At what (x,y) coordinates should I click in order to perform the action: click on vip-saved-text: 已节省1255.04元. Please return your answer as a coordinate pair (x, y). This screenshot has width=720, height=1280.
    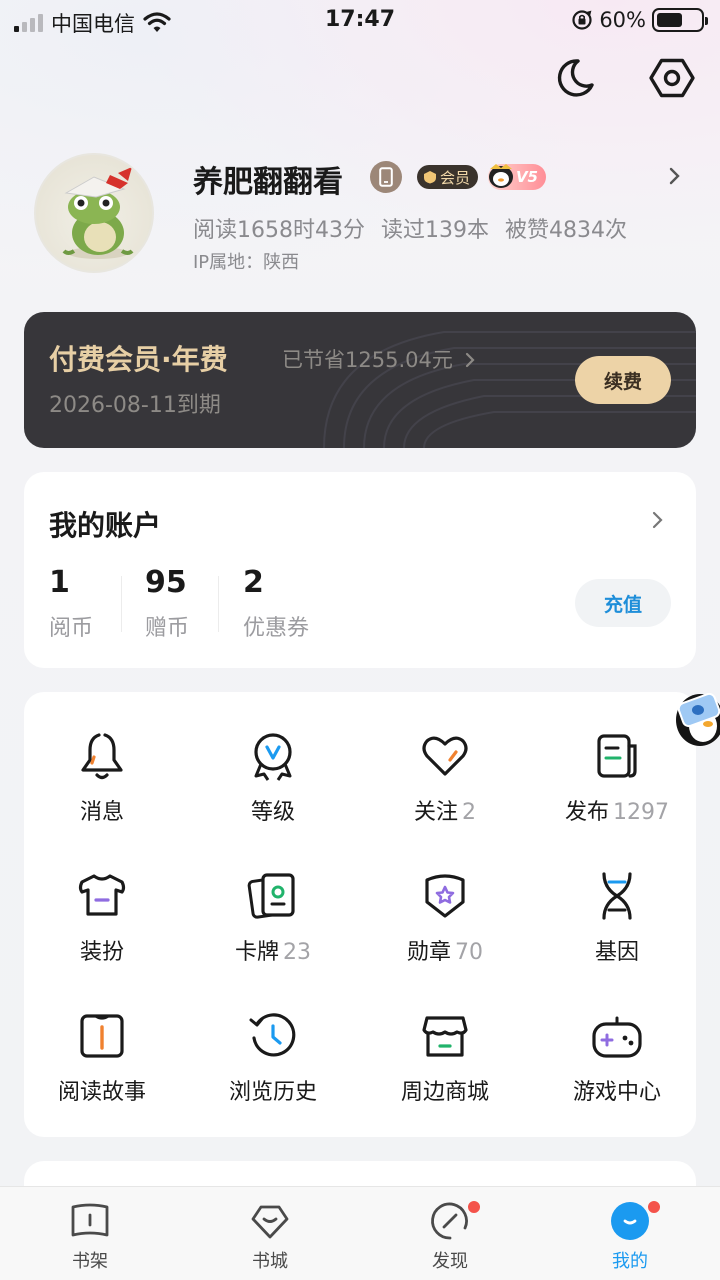
    Looking at the image, I should click on (367, 360).